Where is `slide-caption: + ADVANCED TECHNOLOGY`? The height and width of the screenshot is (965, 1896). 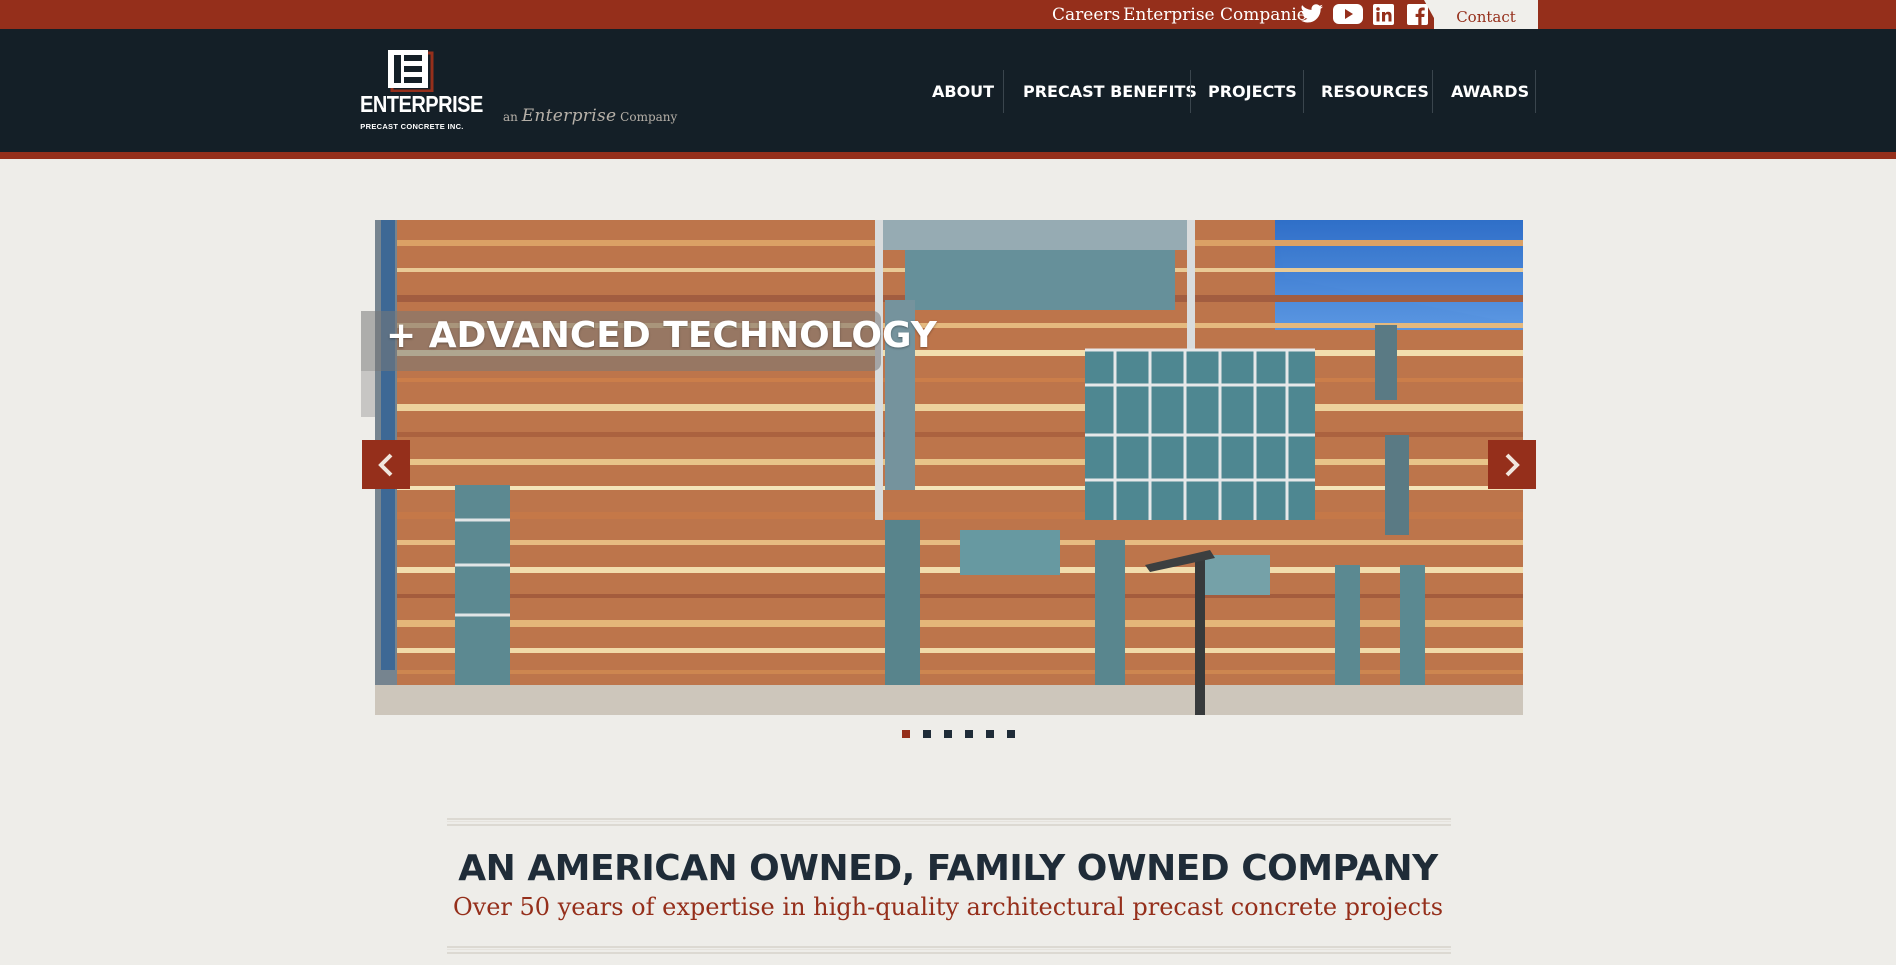 slide-caption: + ADVANCED TECHNOLOGY is located at coordinates (661, 335).